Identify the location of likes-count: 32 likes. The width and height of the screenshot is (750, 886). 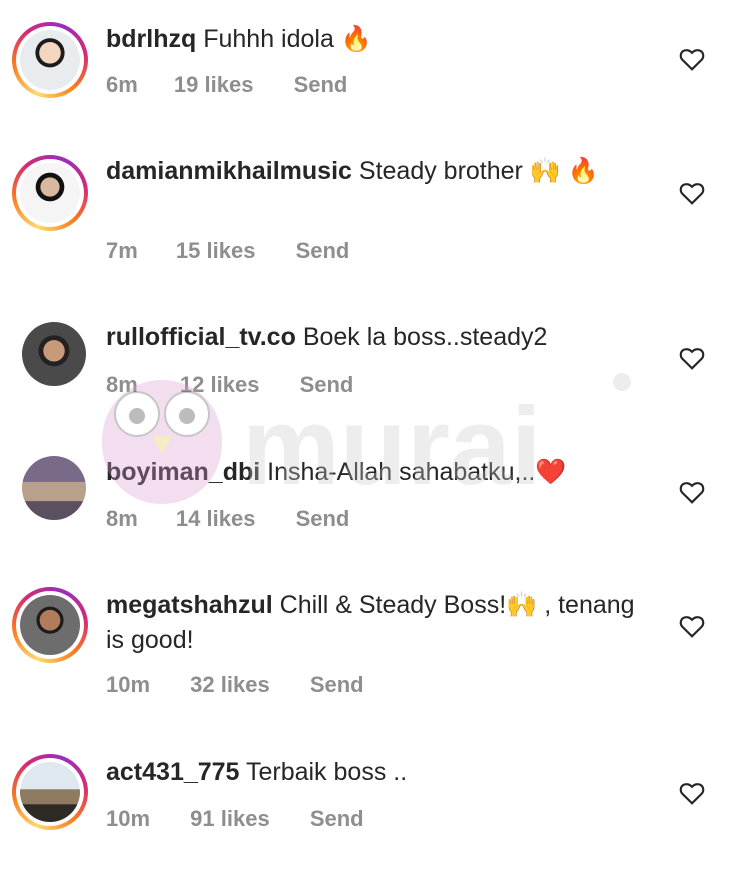
(230, 685).